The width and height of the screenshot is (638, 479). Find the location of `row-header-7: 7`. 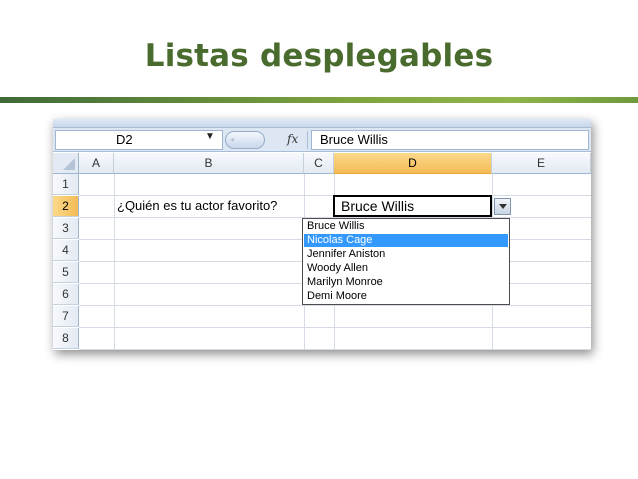

row-header-7: 7 is located at coordinates (66, 316).